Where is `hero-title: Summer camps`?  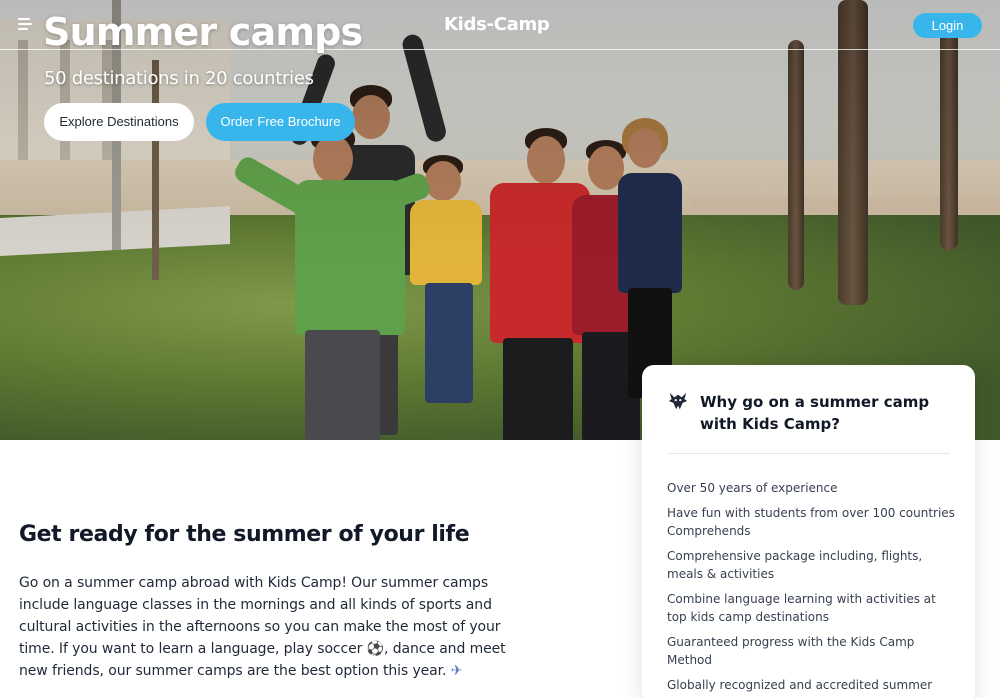
hero-title: Summer camps is located at coordinates (203, 32).